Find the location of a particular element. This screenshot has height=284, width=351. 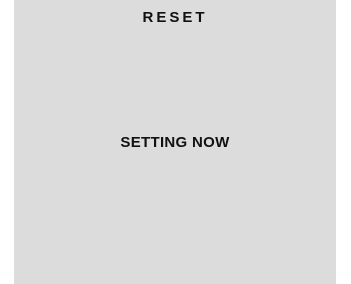

screen-title: RESET is located at coordinates (175, 17).